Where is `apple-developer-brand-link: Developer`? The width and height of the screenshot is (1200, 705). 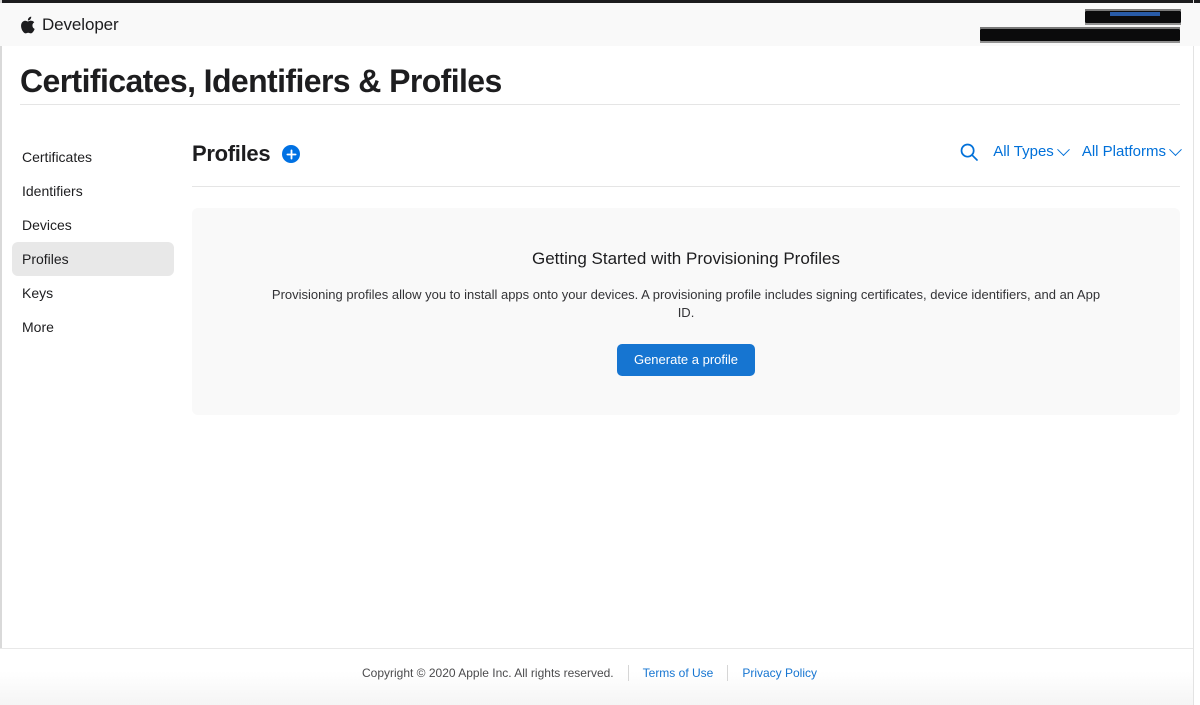 apple-developer-brand-link: Developer is located at coordinates (69, 24).